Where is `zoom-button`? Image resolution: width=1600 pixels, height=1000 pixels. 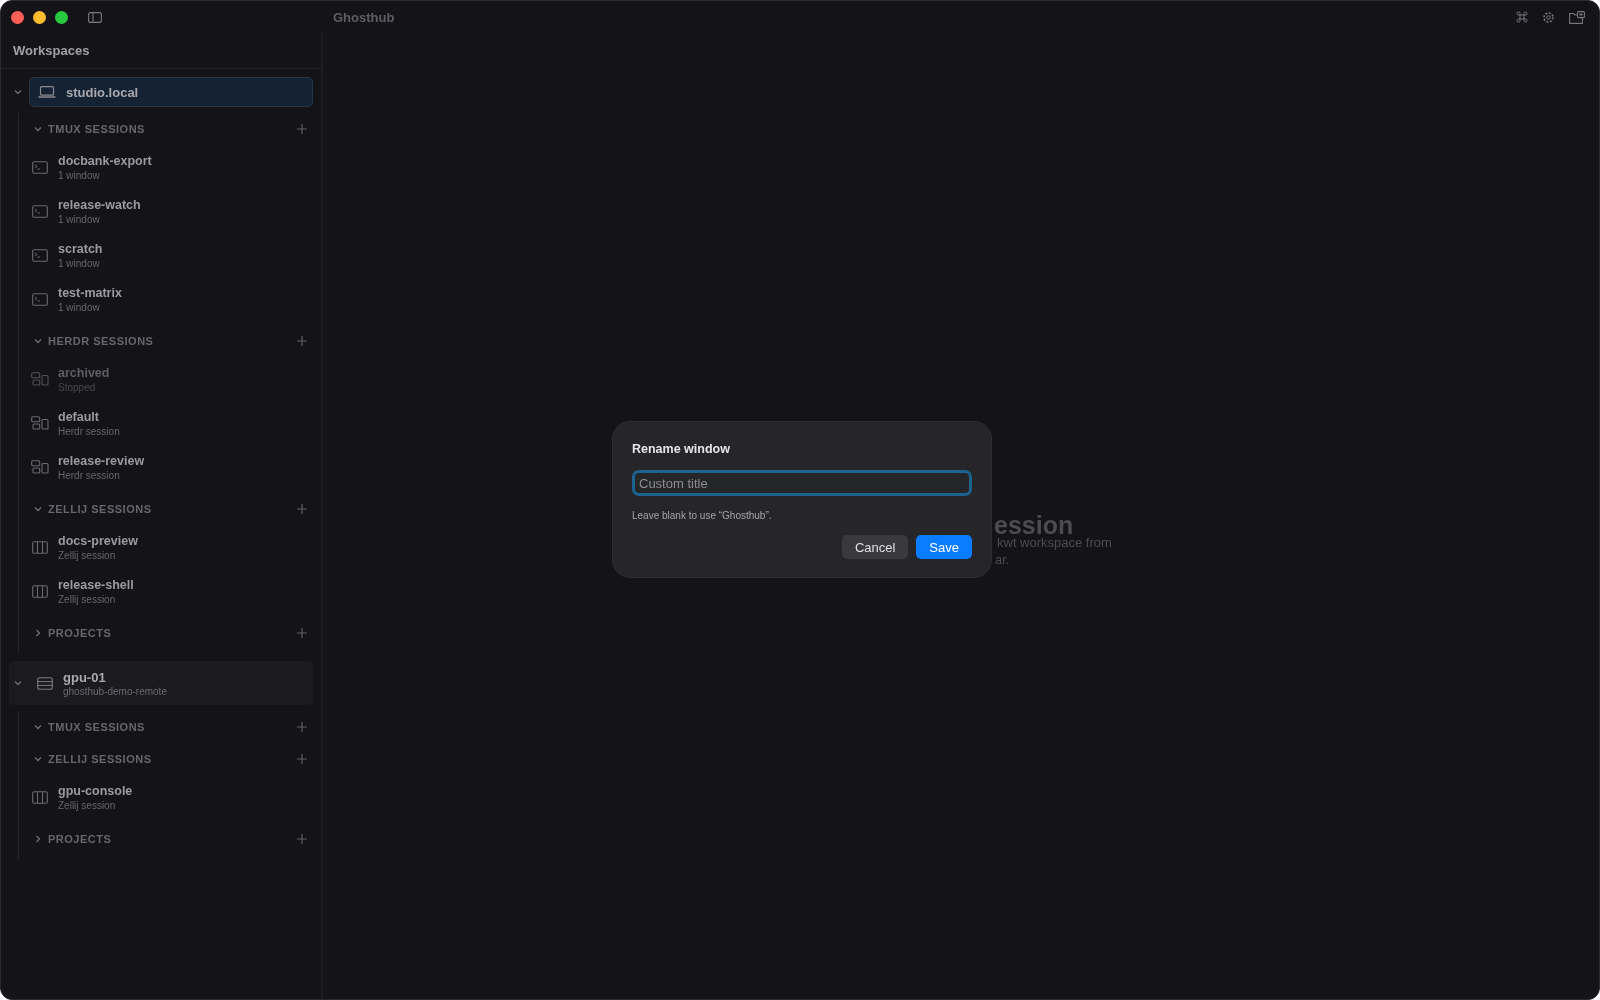
zoom-button is located at coordinates (61, 17).